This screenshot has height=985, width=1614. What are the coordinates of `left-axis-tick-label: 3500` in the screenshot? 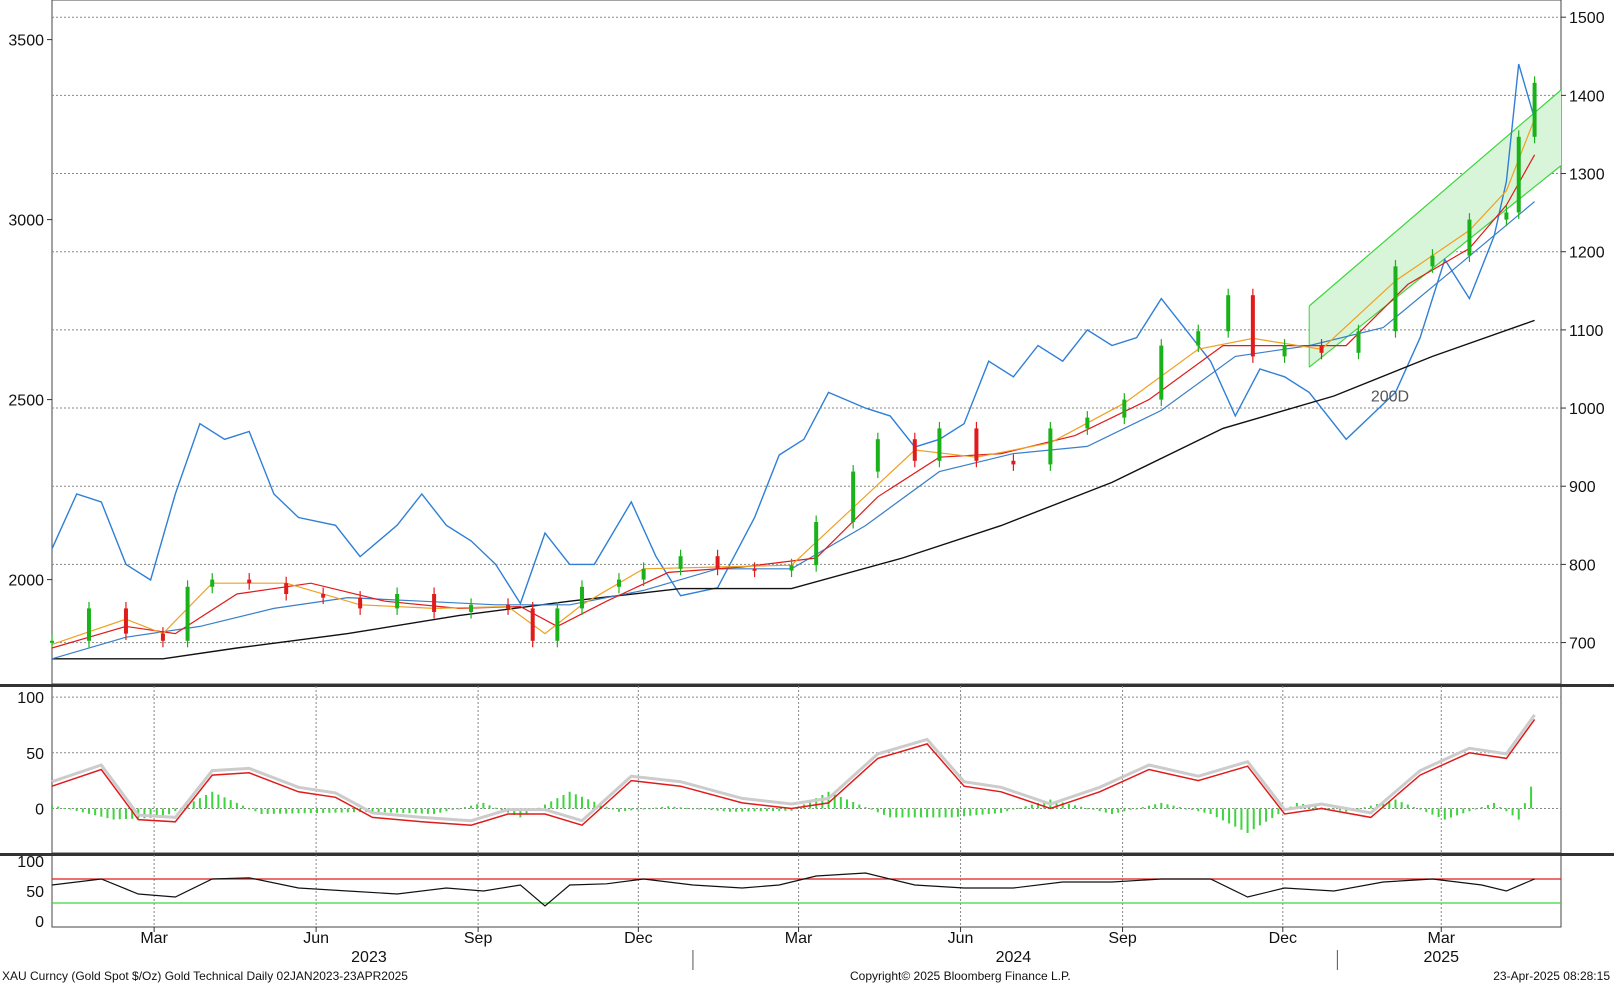 It's located at (26, 41).